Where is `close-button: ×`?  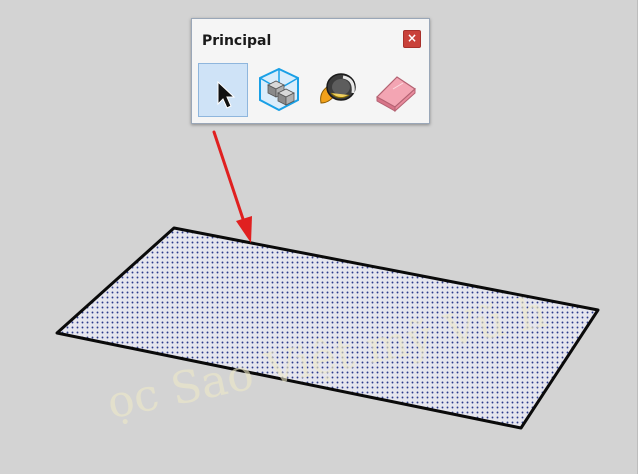 close-button: × is located at coordinates (412, 39).